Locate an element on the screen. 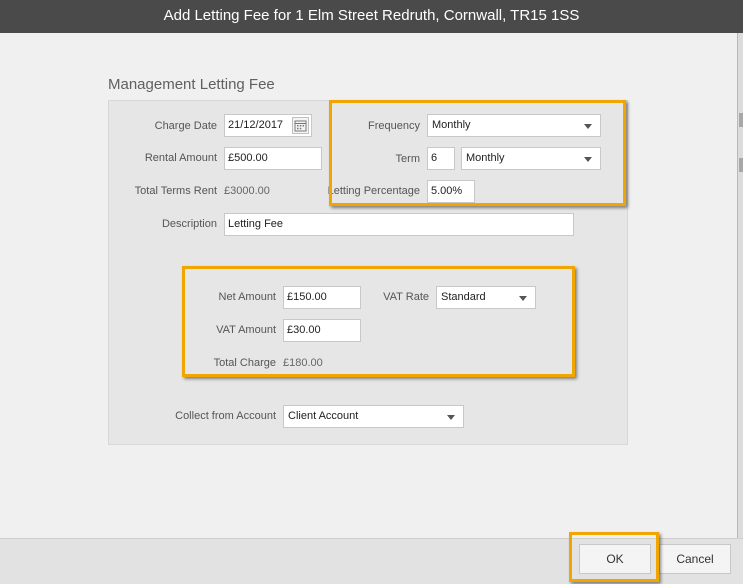 Image resolution: width=743 pixels, height=584 pixels. collect-from-select: Client Account is located at coordinates (373, 416).